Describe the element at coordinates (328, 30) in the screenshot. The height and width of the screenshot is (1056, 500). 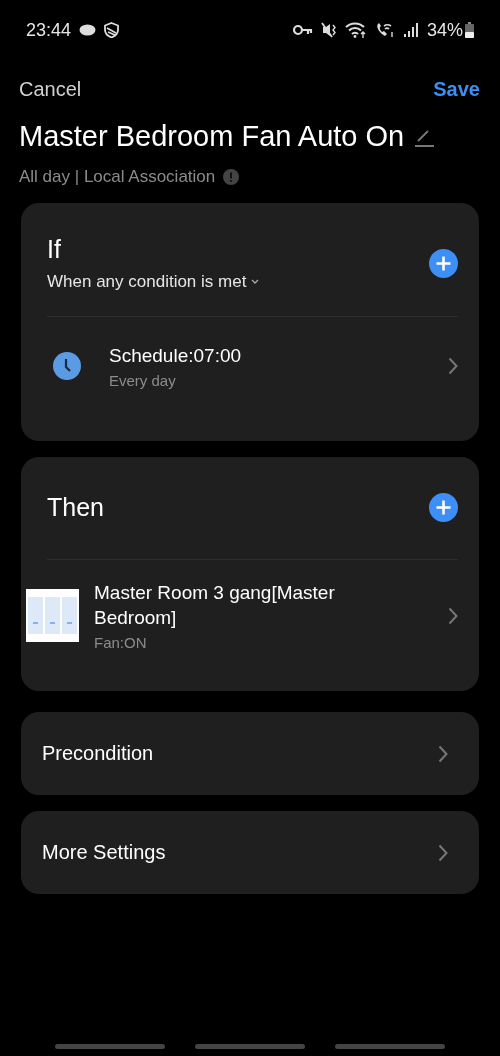
I see `mute-vibrate-icon` at that location.